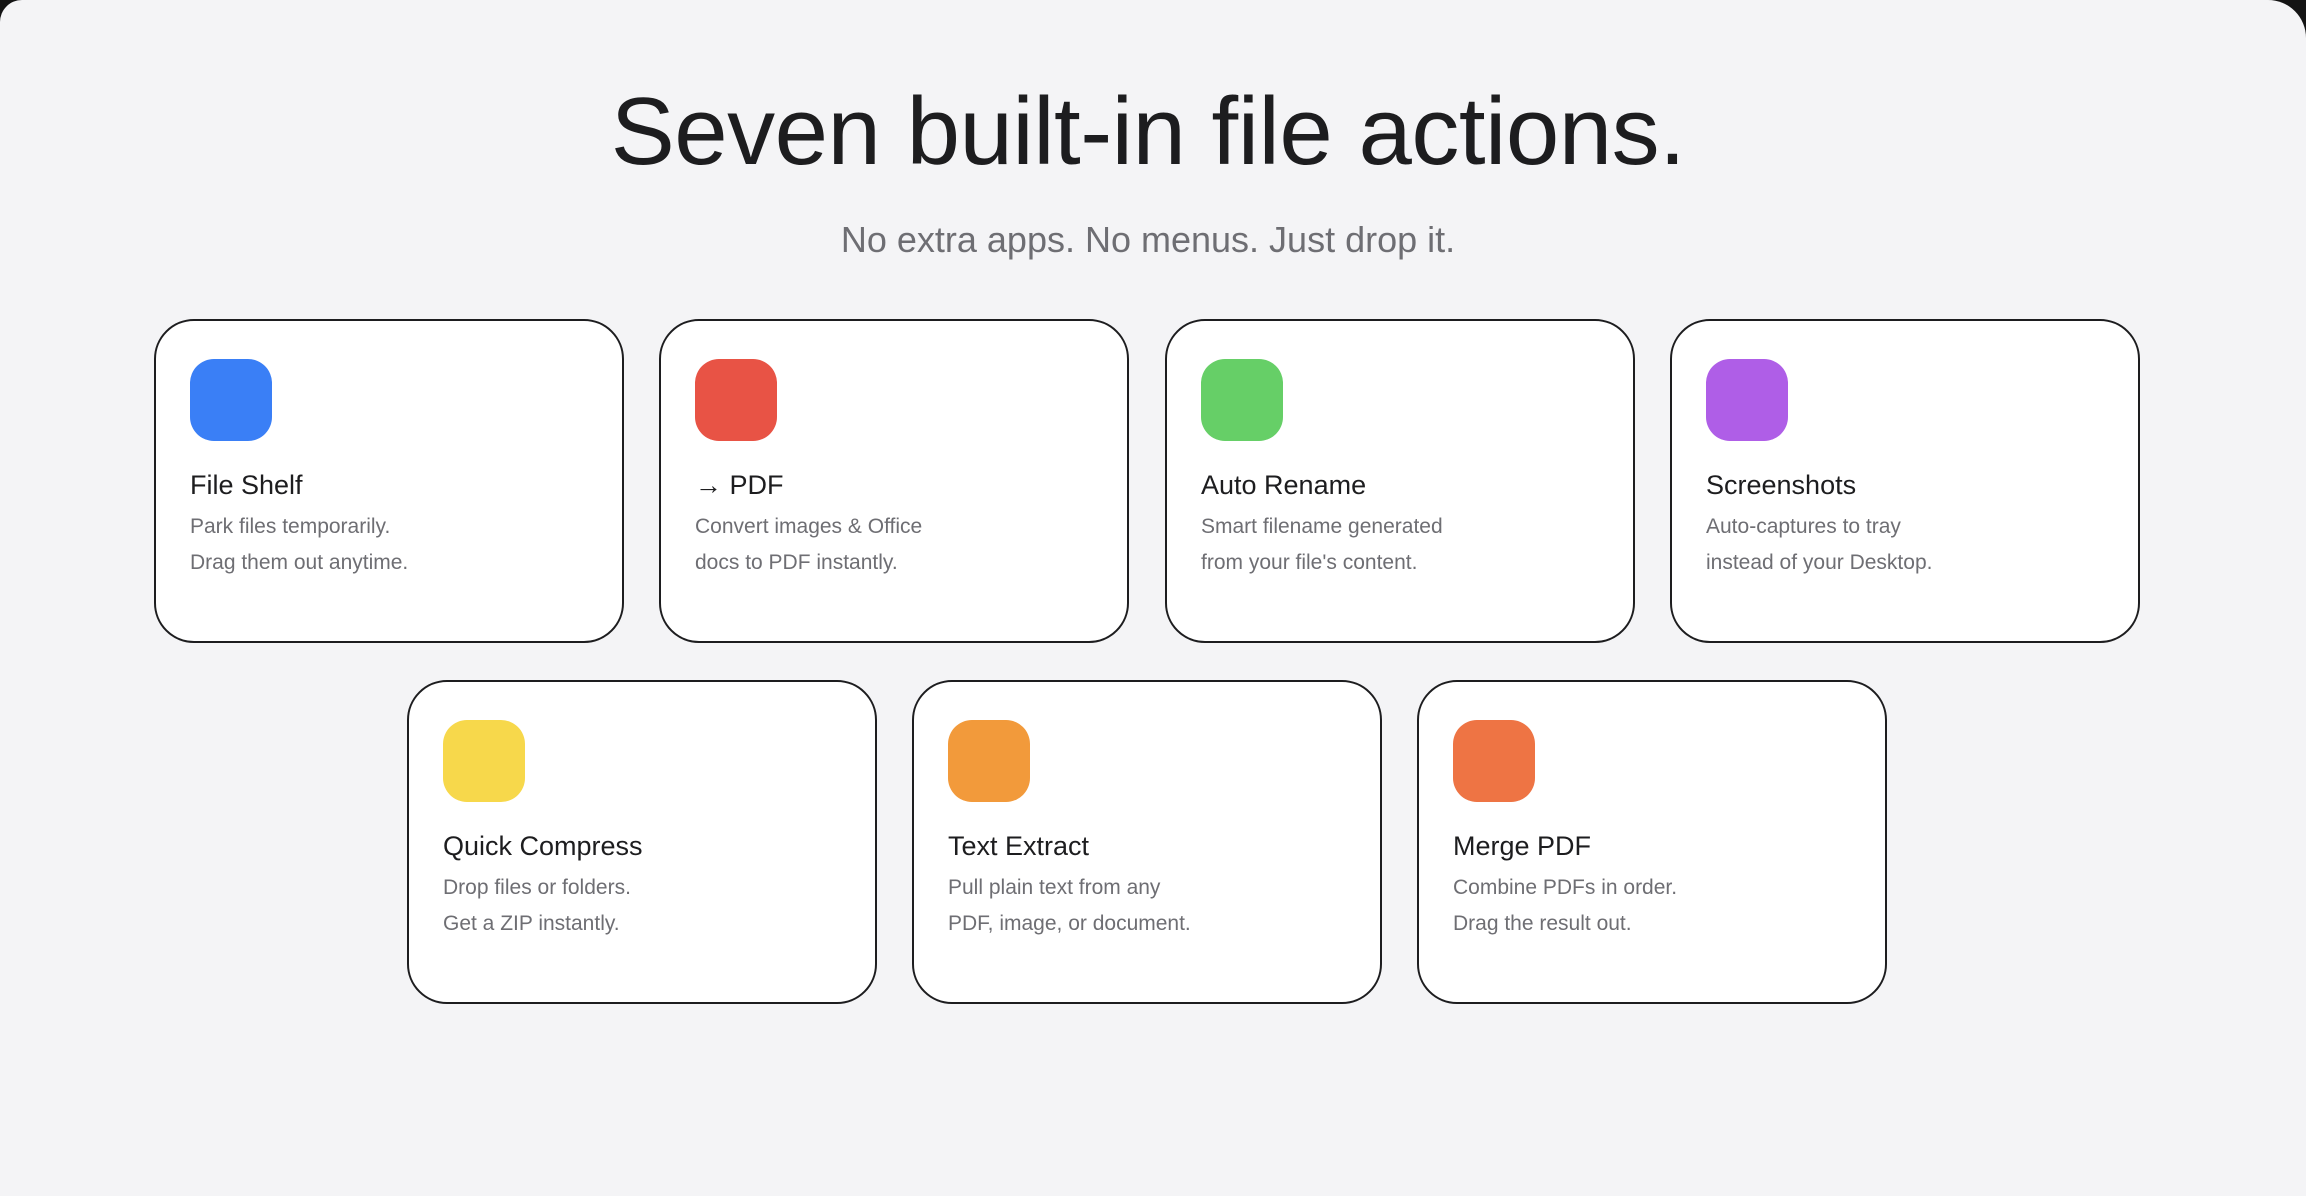  I want to click on card-description-line: Auto-captures to tray, so click(1803, 526).